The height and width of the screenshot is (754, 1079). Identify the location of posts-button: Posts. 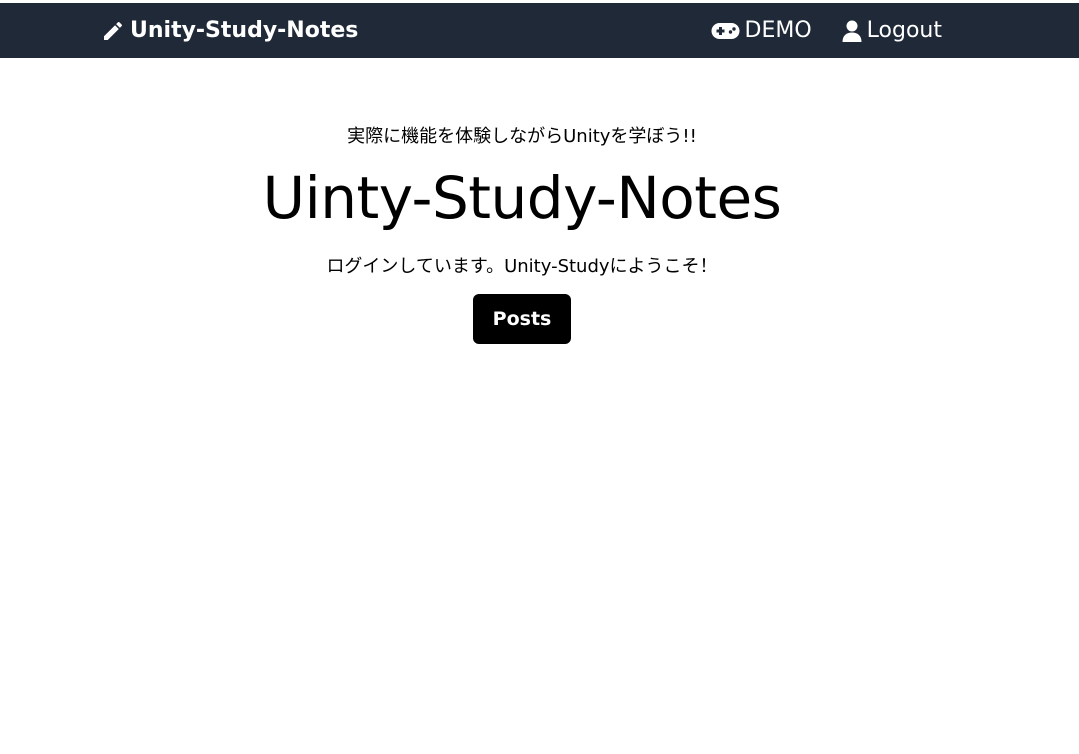
(522, 319).